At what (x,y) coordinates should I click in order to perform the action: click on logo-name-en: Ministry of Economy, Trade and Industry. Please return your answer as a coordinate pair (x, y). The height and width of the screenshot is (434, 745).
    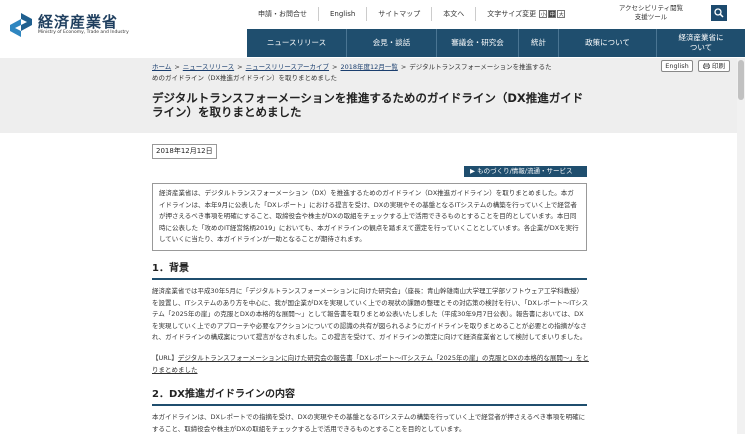
    Looking at the image, I should click on (83, 32).